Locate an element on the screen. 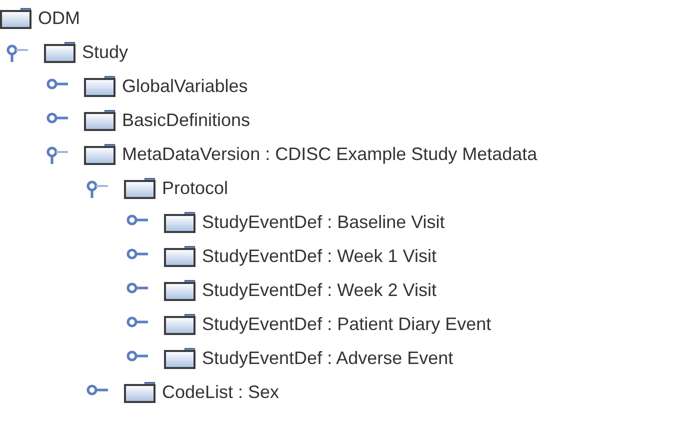 The height and width of the screenshot is (428, 688). tree-node-label: Protocol is located at coordinates (195, 188).